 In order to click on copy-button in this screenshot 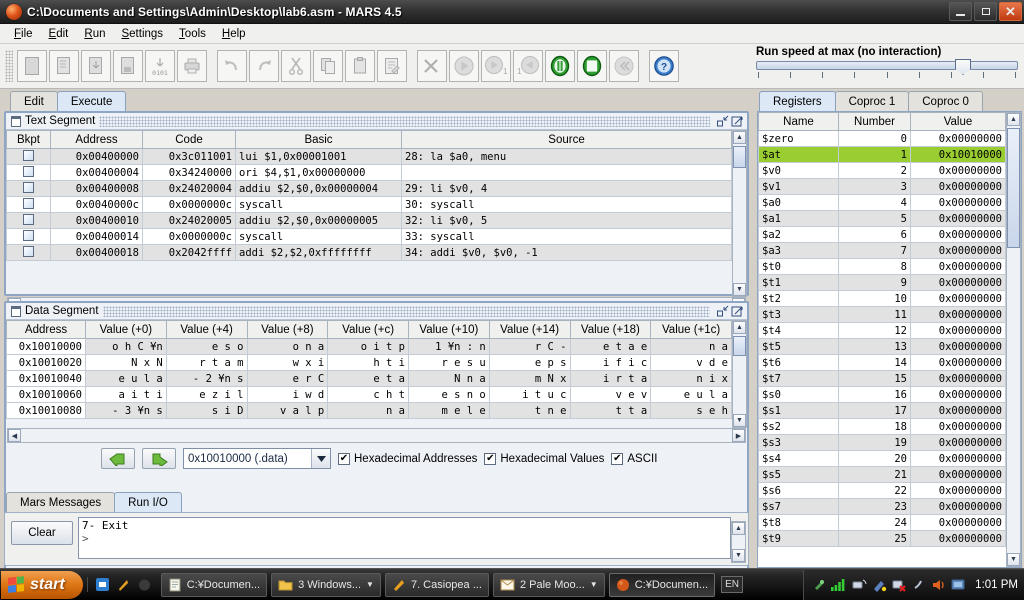, I will do `click(328, 66)`.